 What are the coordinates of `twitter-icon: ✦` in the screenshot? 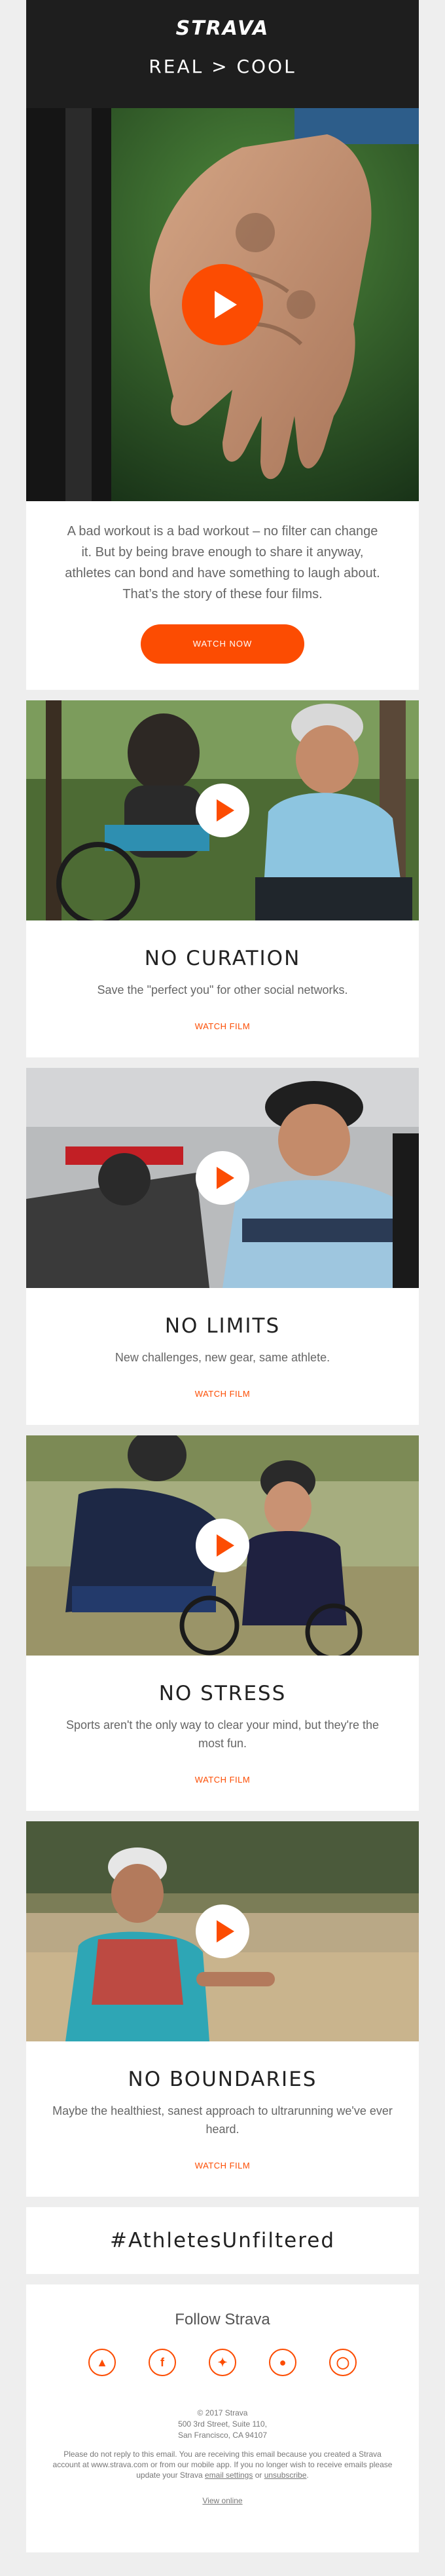 It's located at (222, 2362).